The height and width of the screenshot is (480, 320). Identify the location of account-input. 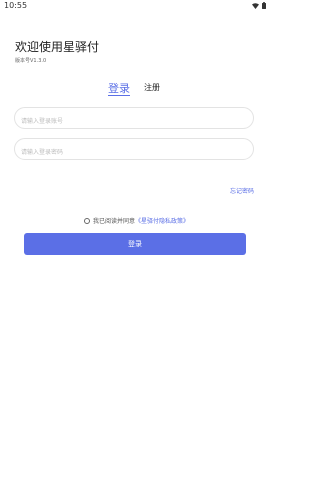
(134, 121).